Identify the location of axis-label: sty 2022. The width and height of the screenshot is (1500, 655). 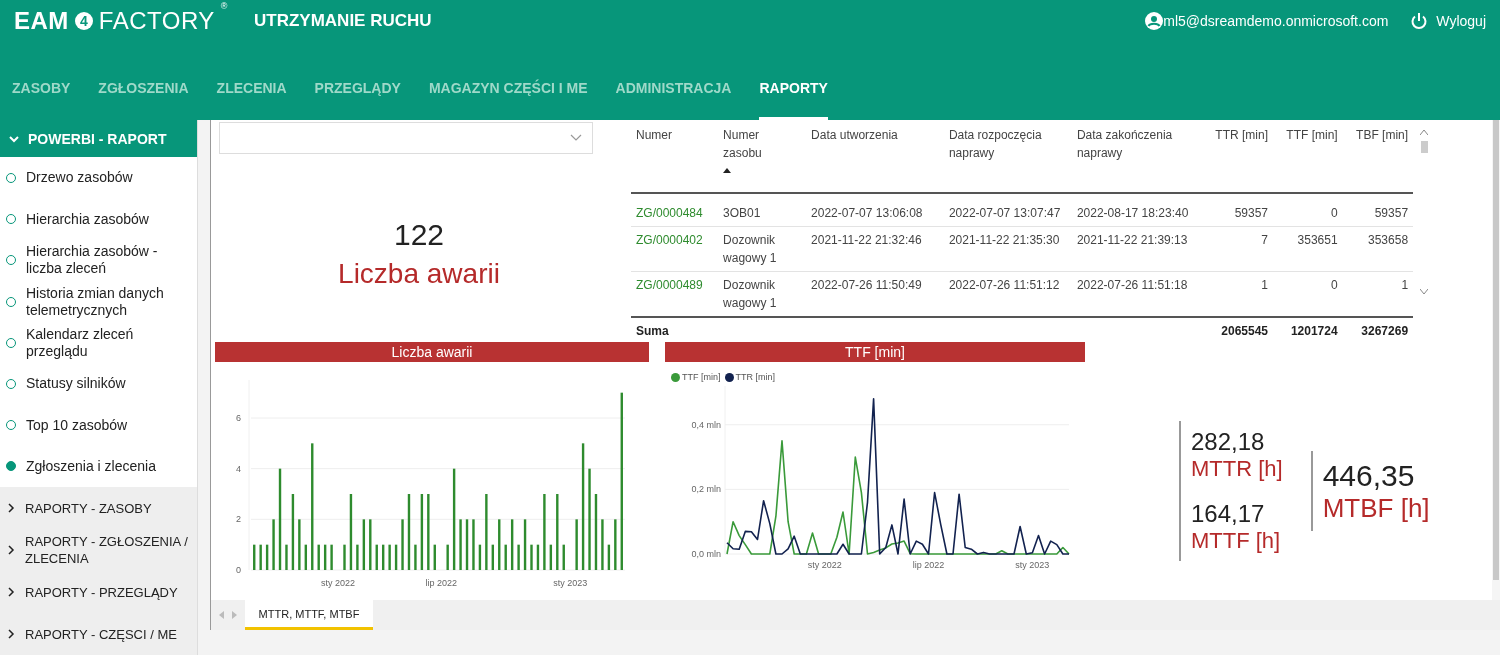
(824, 565).